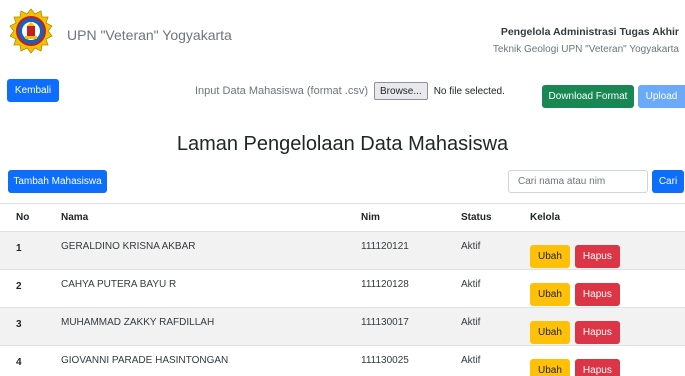  I want to click on header-kelola: Kelola, so click(545, 217).